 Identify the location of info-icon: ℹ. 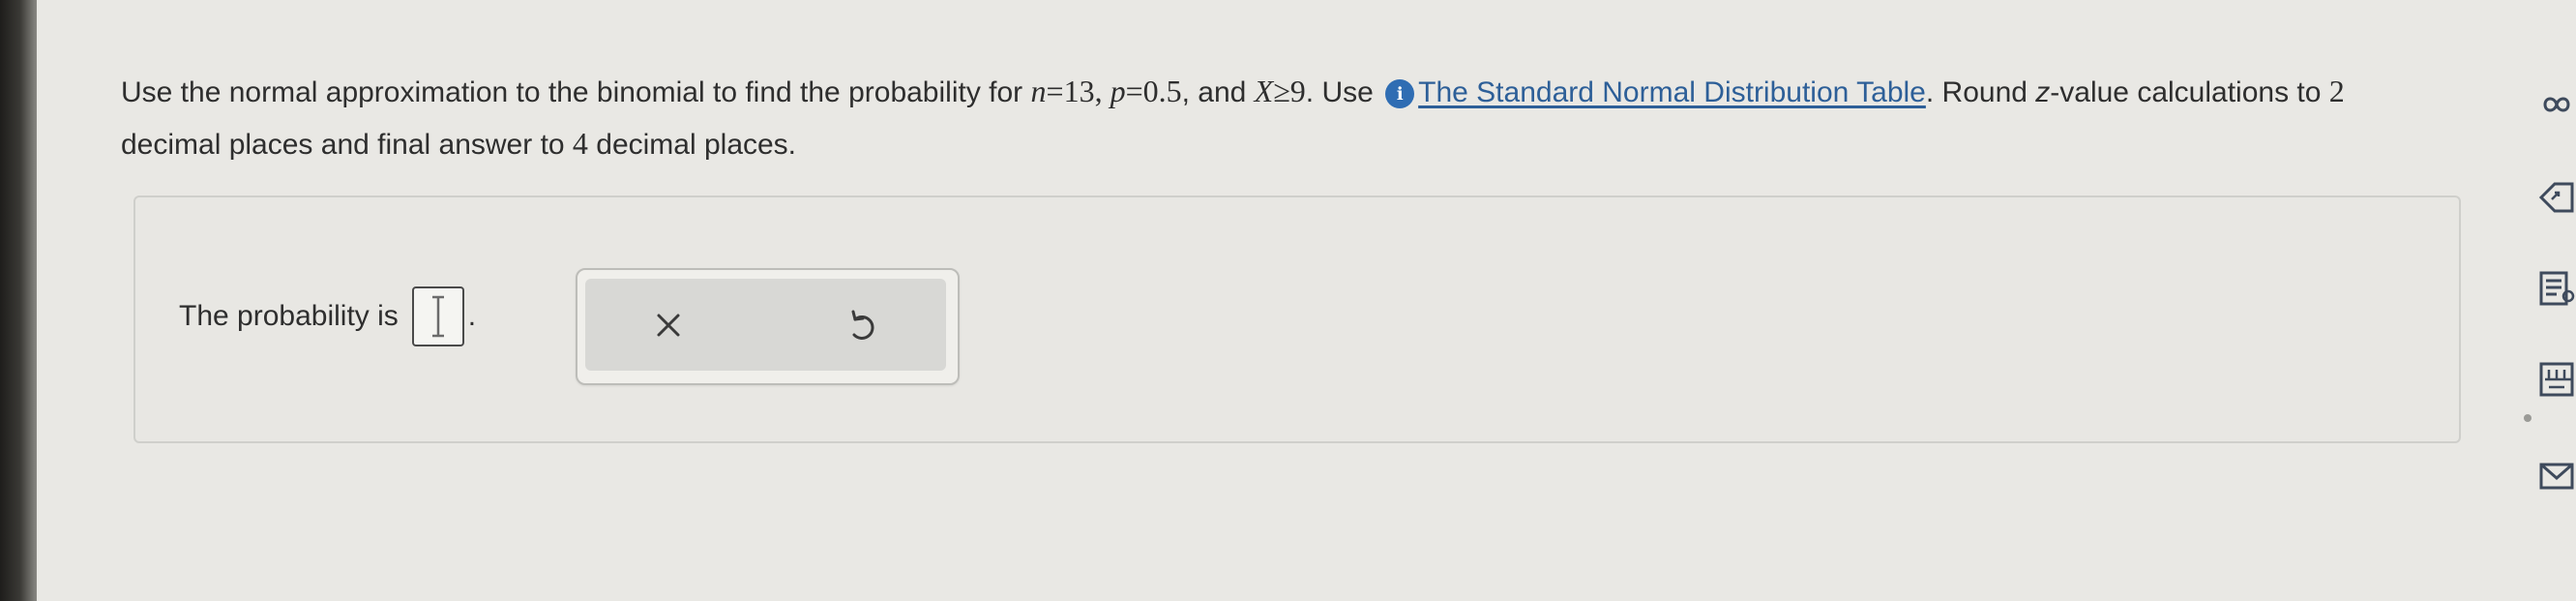
(1400, 93).